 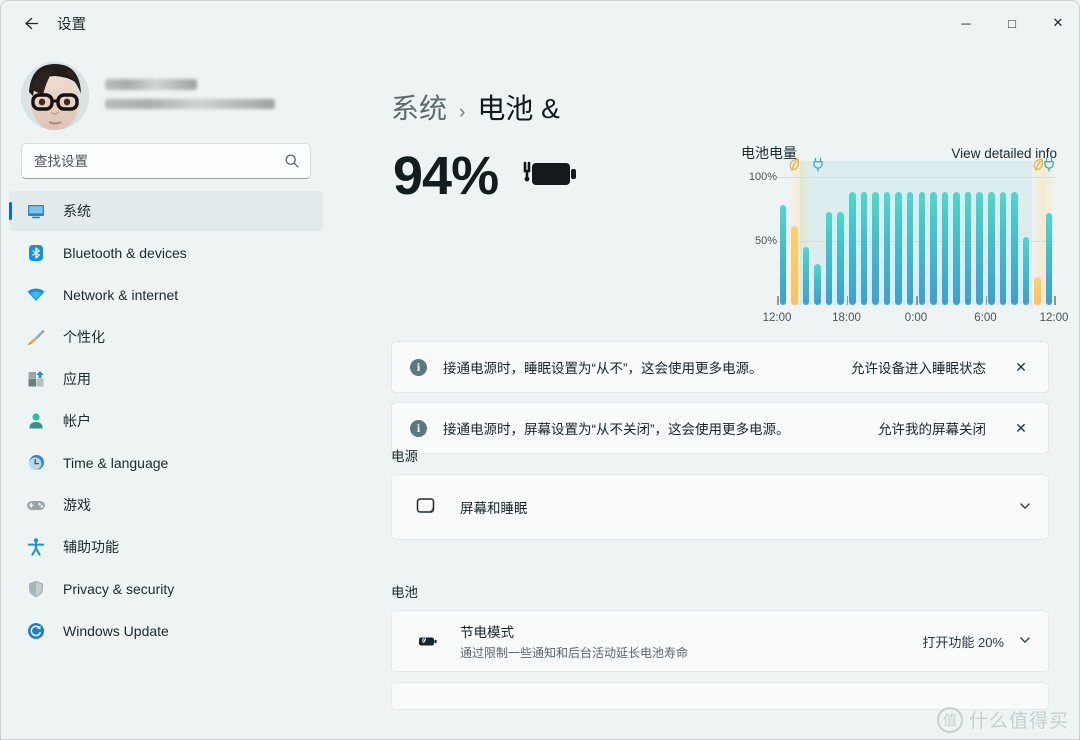 What do you see at coordinates (985, 318) in the screenshot?
I see `chart-x-axis-label: 6:00` at bounding box center [985, 318].